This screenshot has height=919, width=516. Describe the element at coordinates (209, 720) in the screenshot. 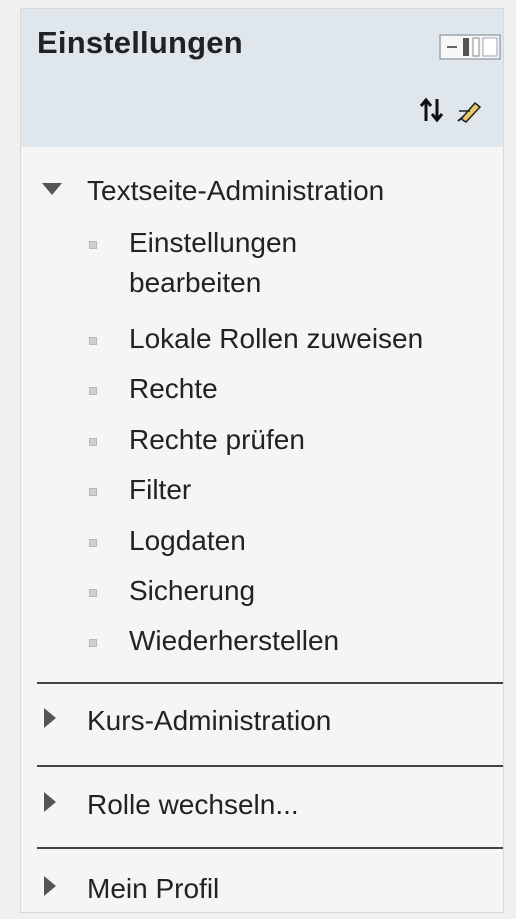

I see `tree-node-label: Kurs-Administration` at that location.